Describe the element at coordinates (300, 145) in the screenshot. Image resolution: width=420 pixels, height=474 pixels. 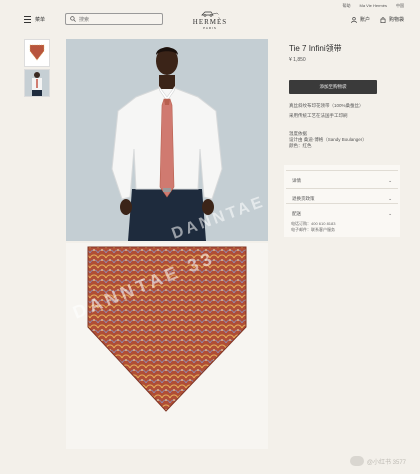
I see `color-label: 颜色：红色` at that location.